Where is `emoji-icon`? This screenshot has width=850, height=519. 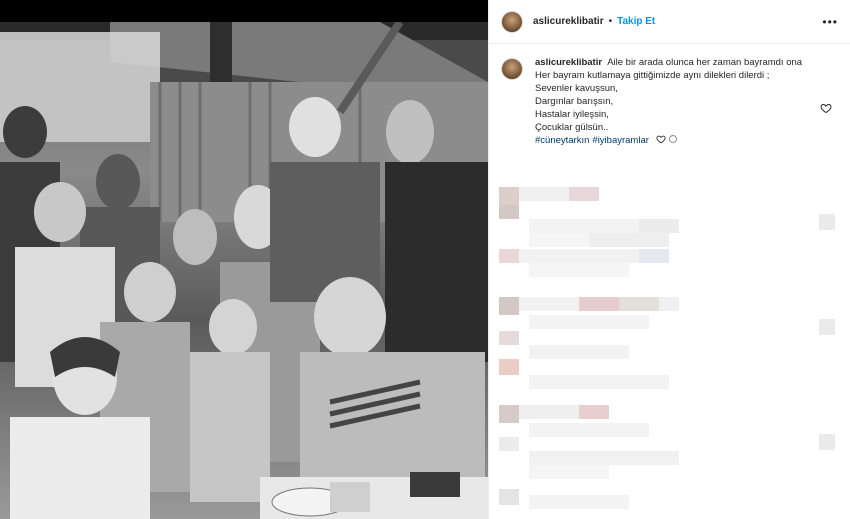 emoji-icon is located at coordinates (673, 139).